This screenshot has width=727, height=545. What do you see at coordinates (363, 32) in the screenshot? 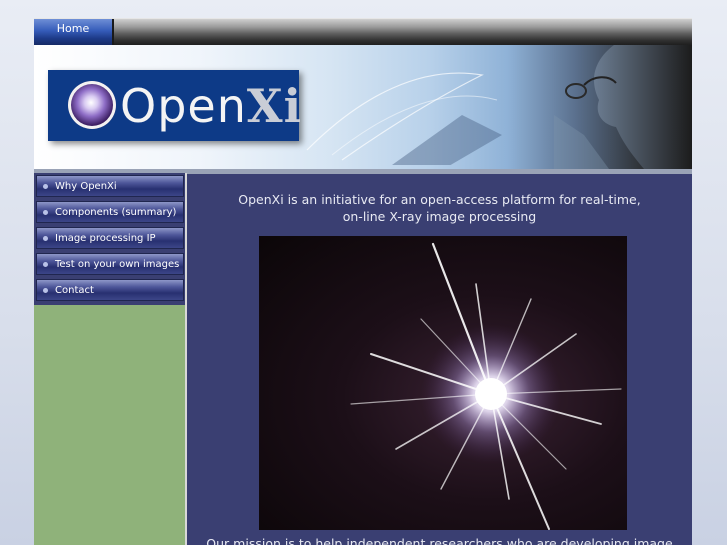
I see `top-navigation-bar: Home` at bounding box center [363, 32].